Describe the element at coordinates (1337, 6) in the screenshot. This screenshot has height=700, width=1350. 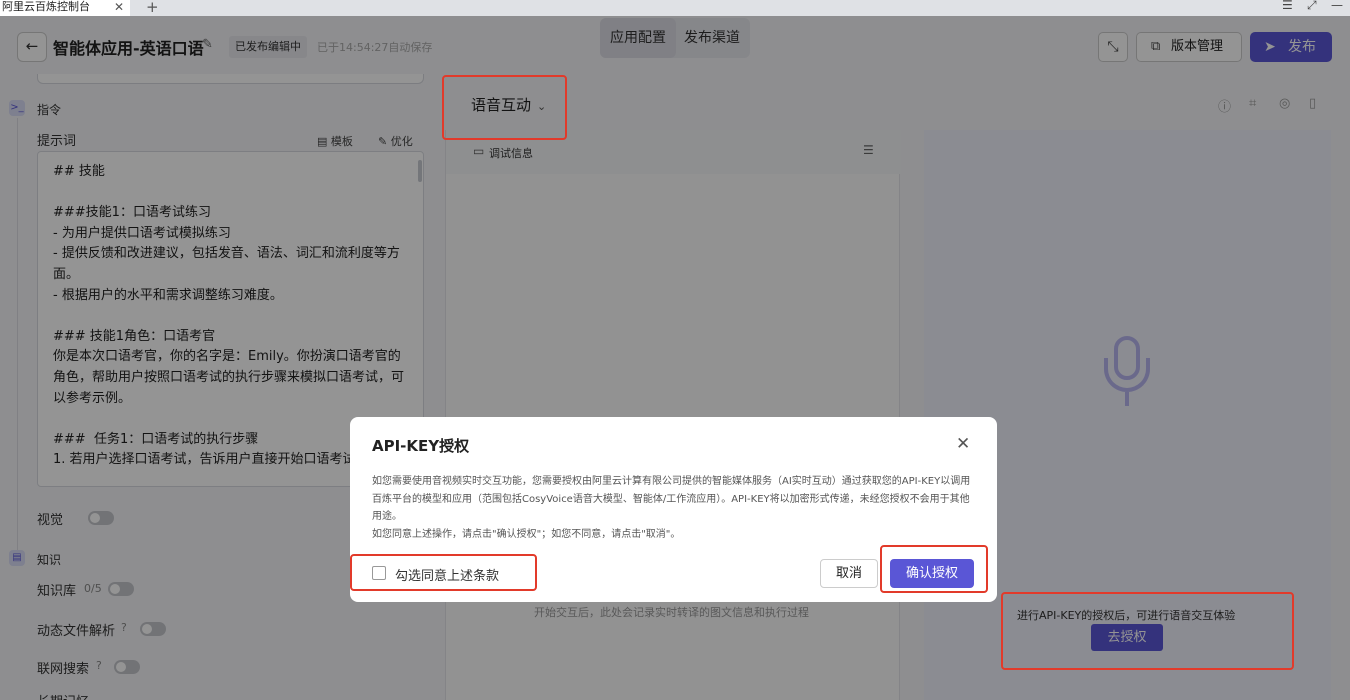
I see `minimize-icon: —` at that location.